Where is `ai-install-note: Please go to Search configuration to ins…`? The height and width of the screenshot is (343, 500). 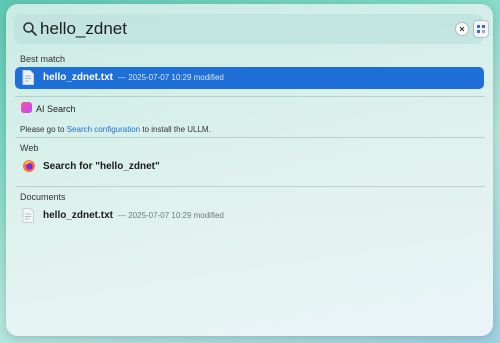 ai-install-note: Please go to Search configuration to ins… is located at coordinates (115, 129).